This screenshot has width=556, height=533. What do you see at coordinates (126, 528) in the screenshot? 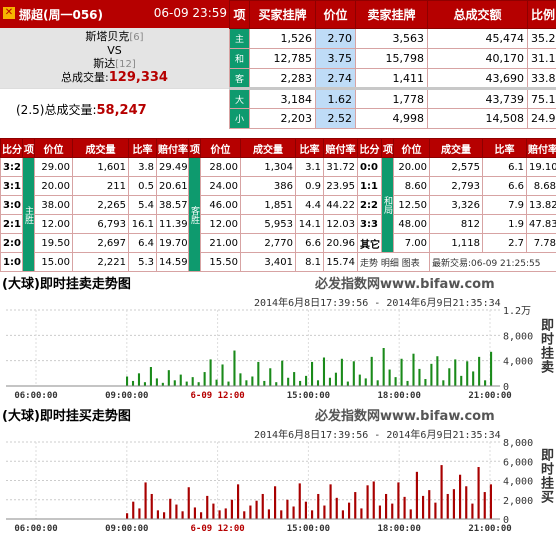
I see `x-tick-label: 09:00:00` at bounding box center [126, 528].